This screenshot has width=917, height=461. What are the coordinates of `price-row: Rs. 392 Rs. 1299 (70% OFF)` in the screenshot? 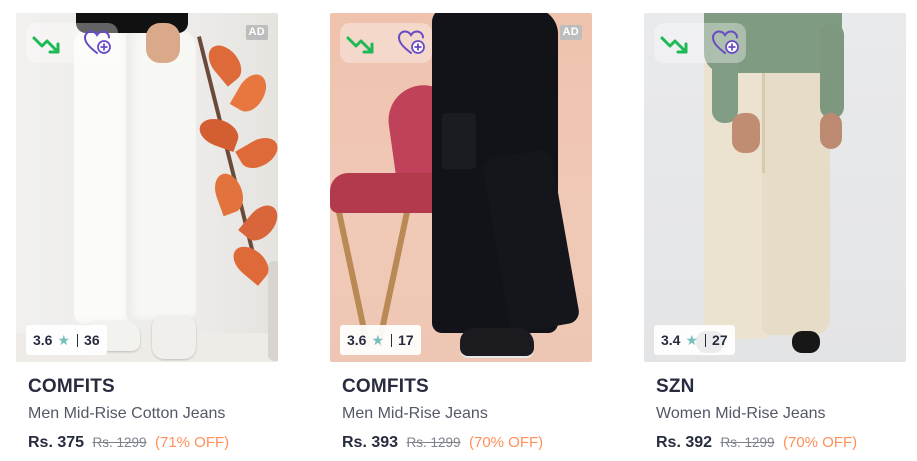 It's located at (756, 443).